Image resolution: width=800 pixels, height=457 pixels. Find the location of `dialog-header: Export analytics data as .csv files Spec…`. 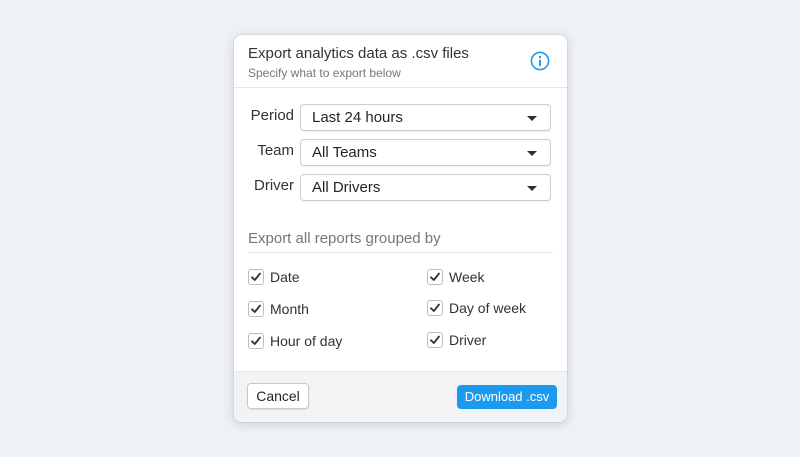

dialog-header: Export analytics data as .csv files Spec… is located at coordinates (400, 61).